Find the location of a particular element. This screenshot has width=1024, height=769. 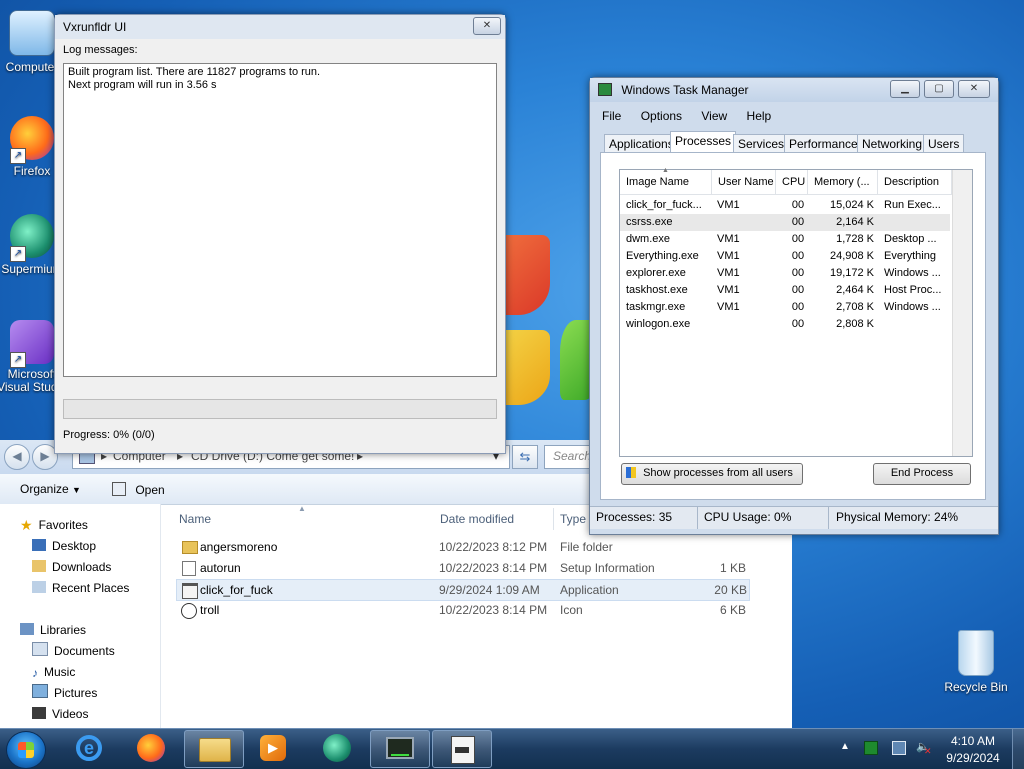

tab-services: Services is located at coordinates (761, 143).